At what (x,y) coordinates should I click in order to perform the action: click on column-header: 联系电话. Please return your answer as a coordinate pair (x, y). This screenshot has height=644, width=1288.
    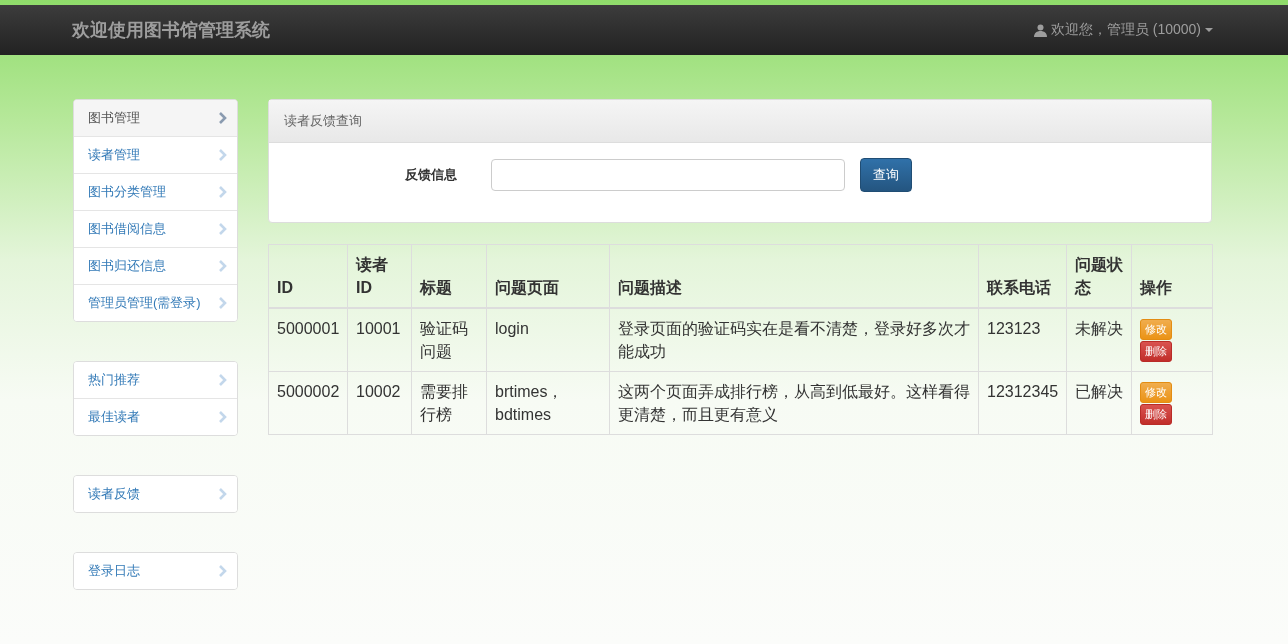
    Looking at the image, I should click on (1022, 276).